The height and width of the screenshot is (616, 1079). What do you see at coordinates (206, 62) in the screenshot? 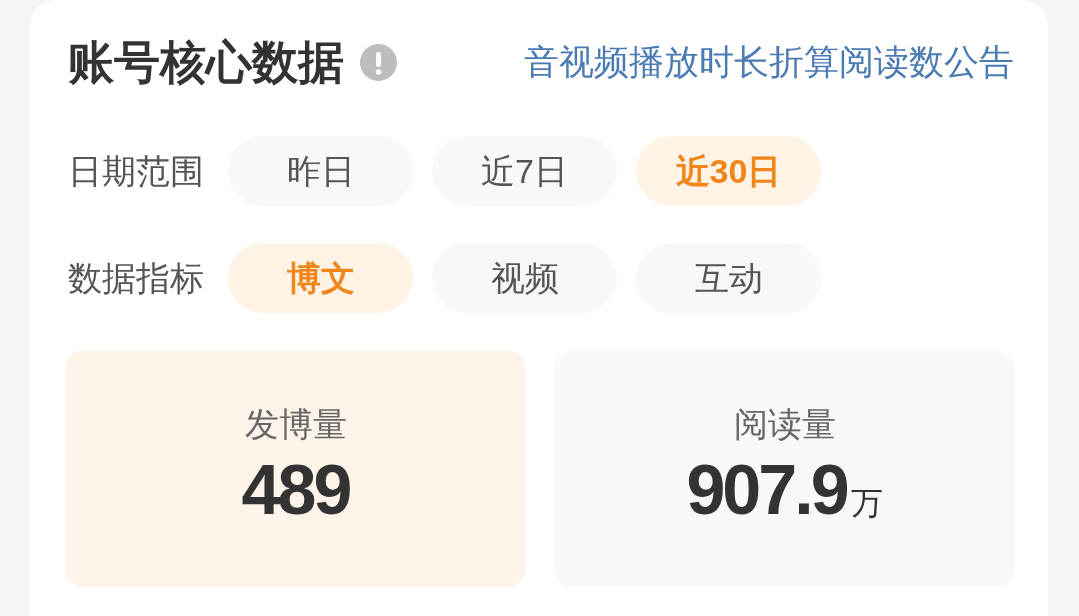
I see `section-title: 账号核心数据` at bounding box center [206, 62].